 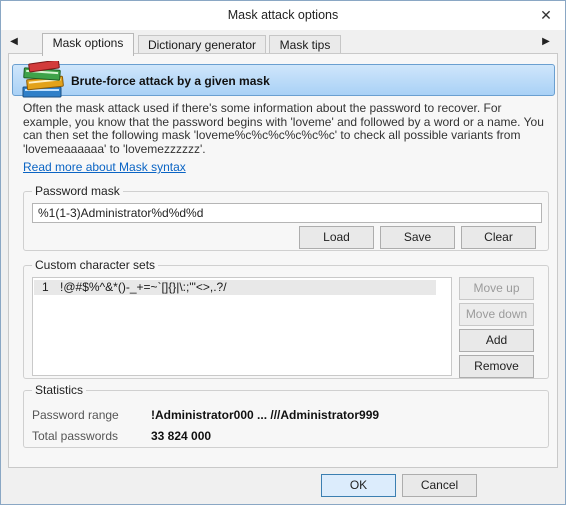 I want to click on charset-list: 1 !@#$%^&*()-_+=~`[]{}|\:;"'<>,.?/, so click(x=242, y=326).